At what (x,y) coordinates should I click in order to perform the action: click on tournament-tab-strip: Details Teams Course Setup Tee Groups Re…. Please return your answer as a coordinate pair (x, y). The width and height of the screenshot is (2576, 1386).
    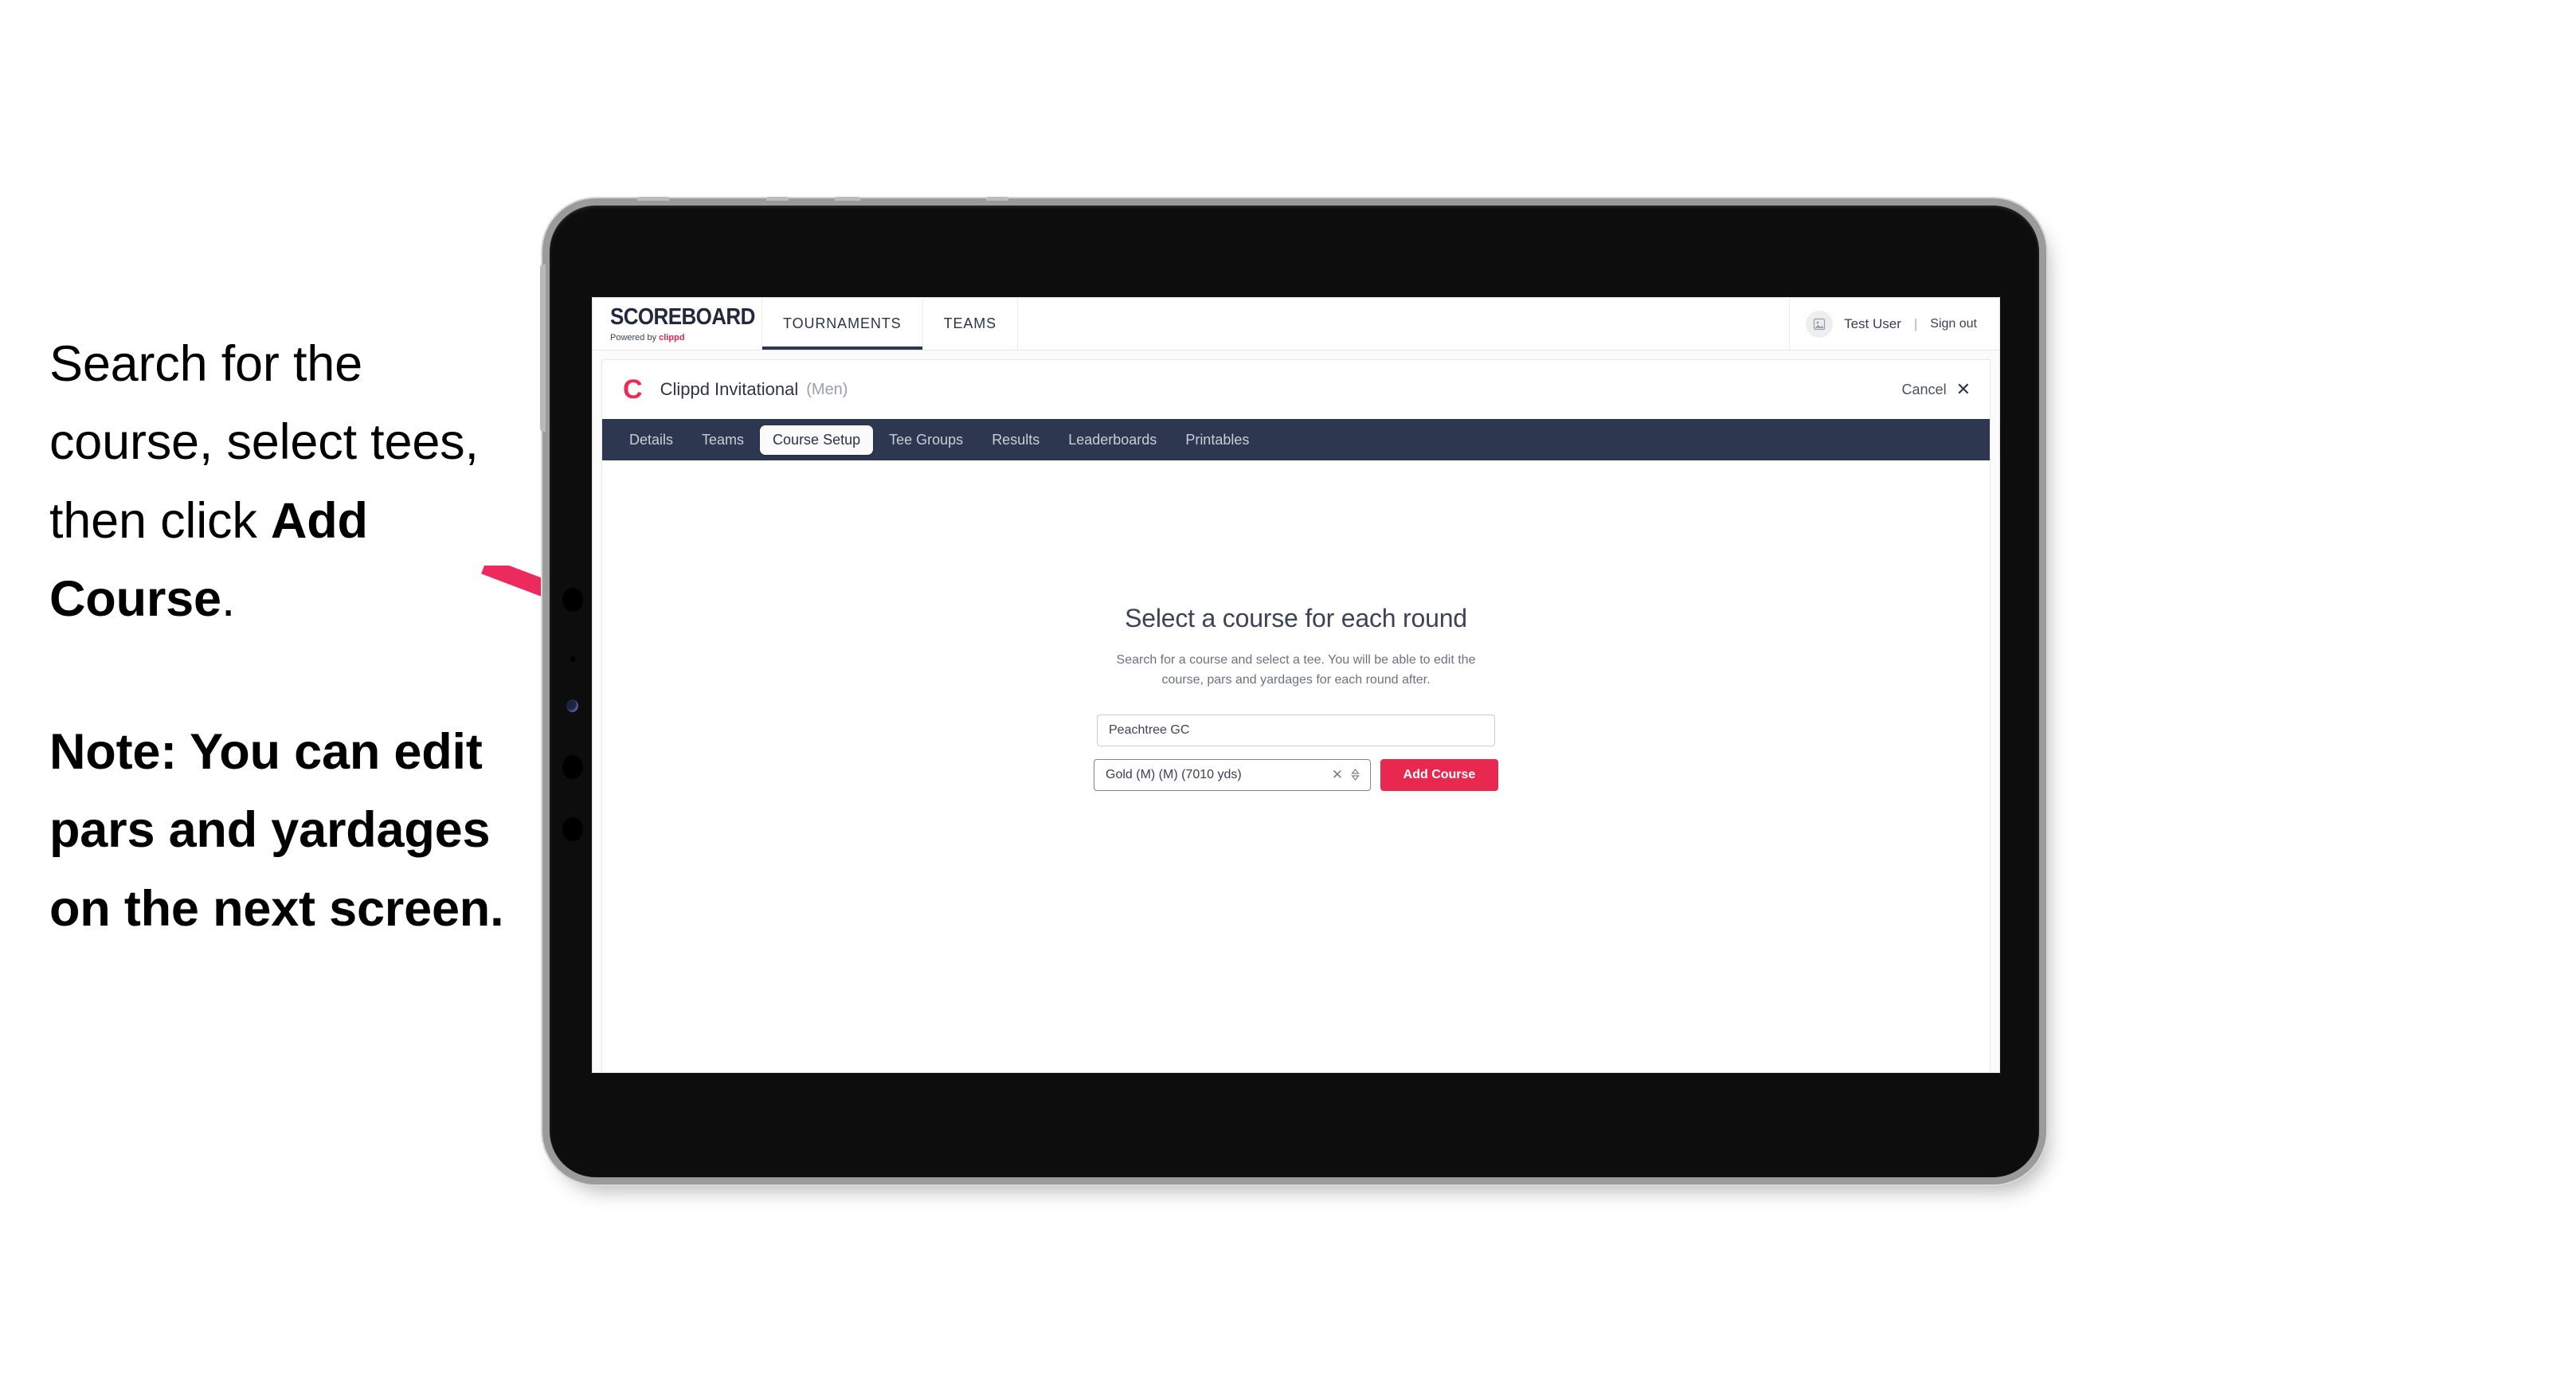
    Looking at the image, I should click on (1296, 439).